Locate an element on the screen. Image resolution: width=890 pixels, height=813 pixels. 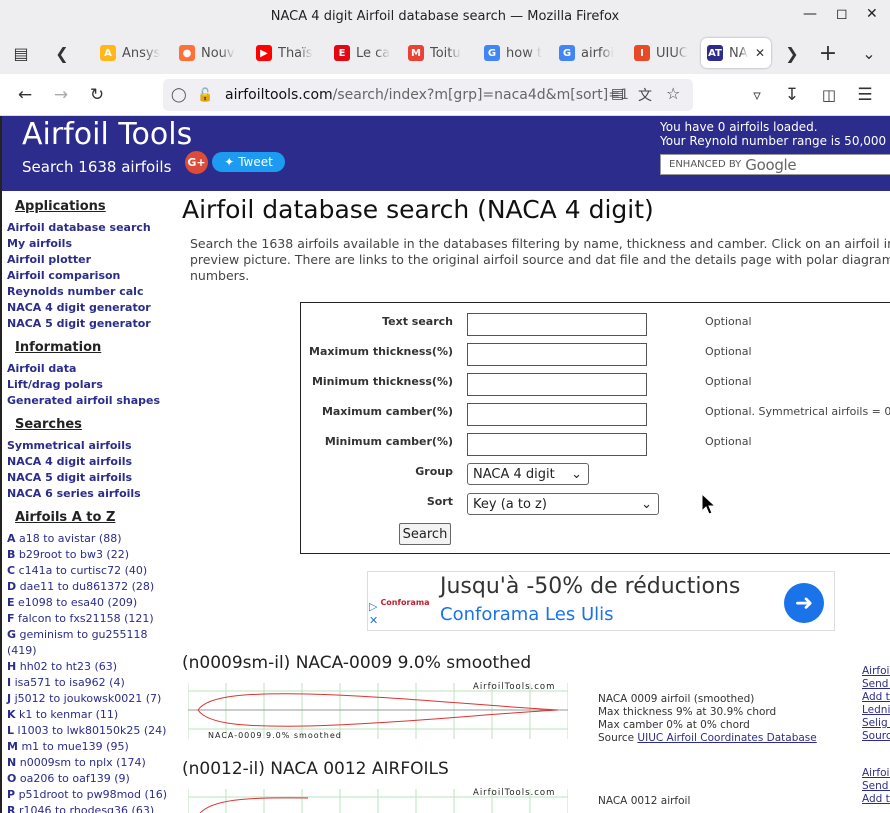
downloads-icon: ↧ is located at coordinates (792, 95).